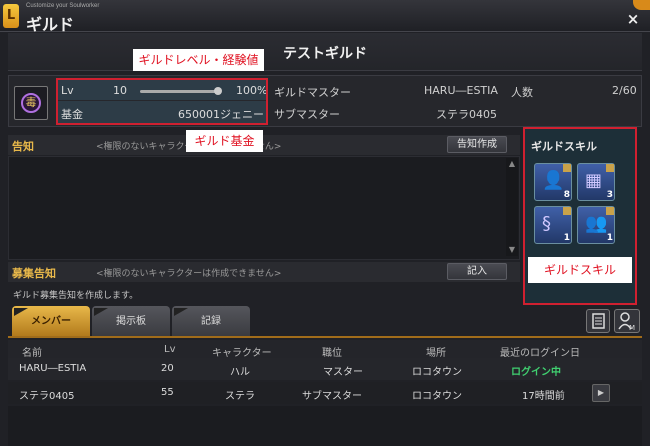 The width and height of the screenshot is (650, 446). Describe the element at coordinates (624, 90) in the screenshot. I see `member-count-value: 2/60` at that location.